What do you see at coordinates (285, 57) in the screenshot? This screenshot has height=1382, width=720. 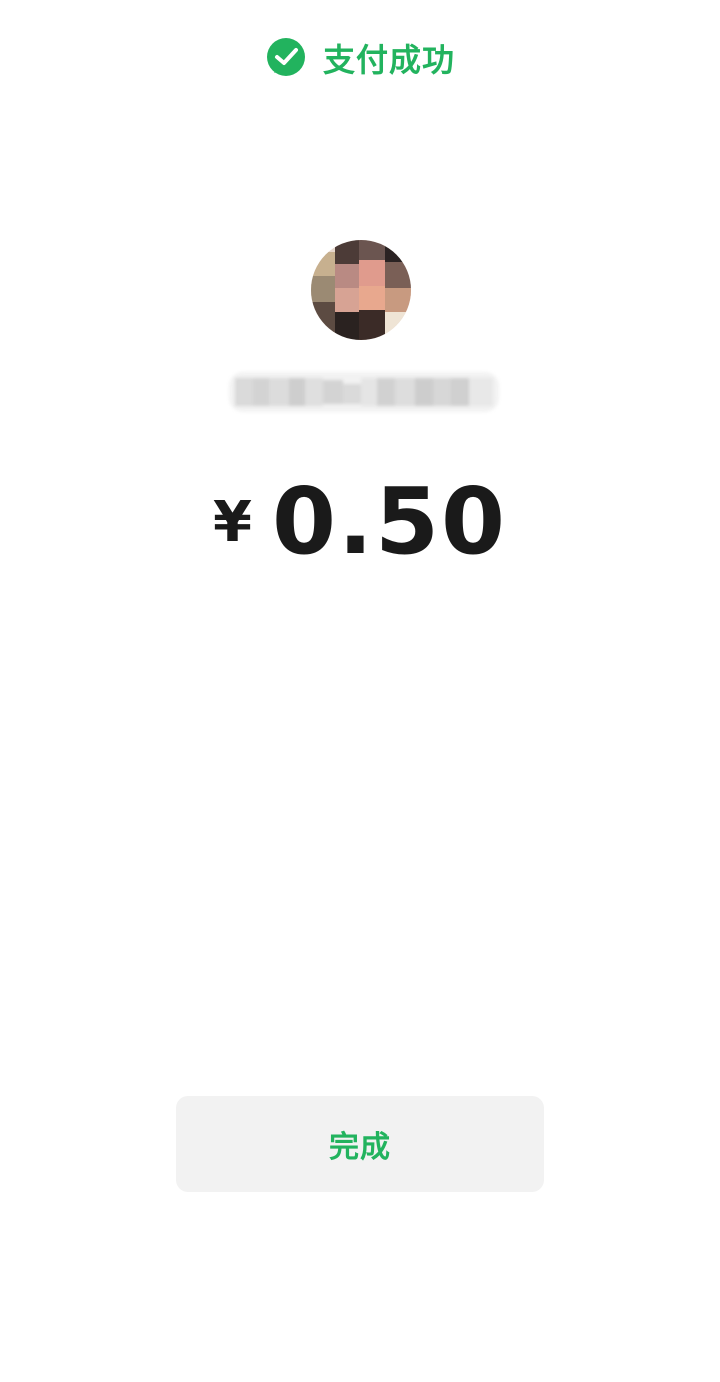 I see `check-circle-icon` at bounding box center [285, 57].